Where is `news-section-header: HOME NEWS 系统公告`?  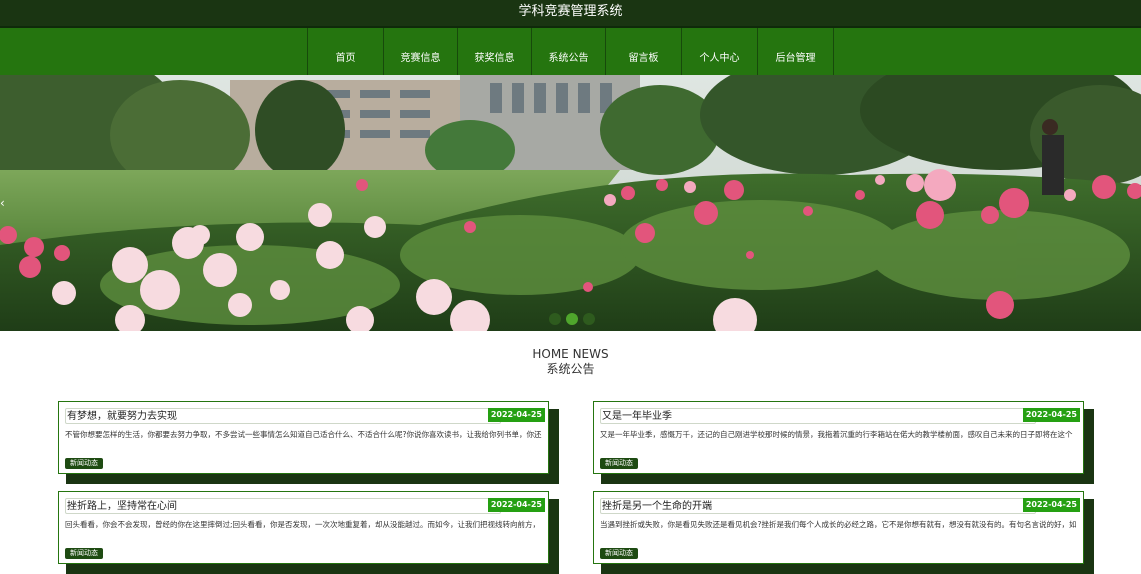 news-section-header: HOME NEWS 系统公告 is located at coordinates (570, 362).